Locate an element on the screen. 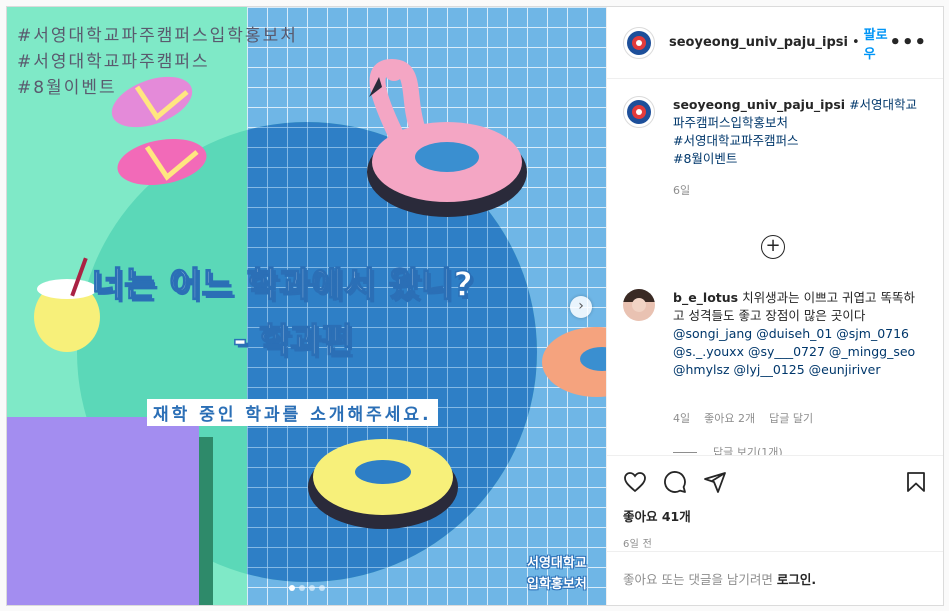 The image size is (949, 611). caption-tag-1b: 파주캠퍼스입학홍보처 is located at coordinates (730, 122).